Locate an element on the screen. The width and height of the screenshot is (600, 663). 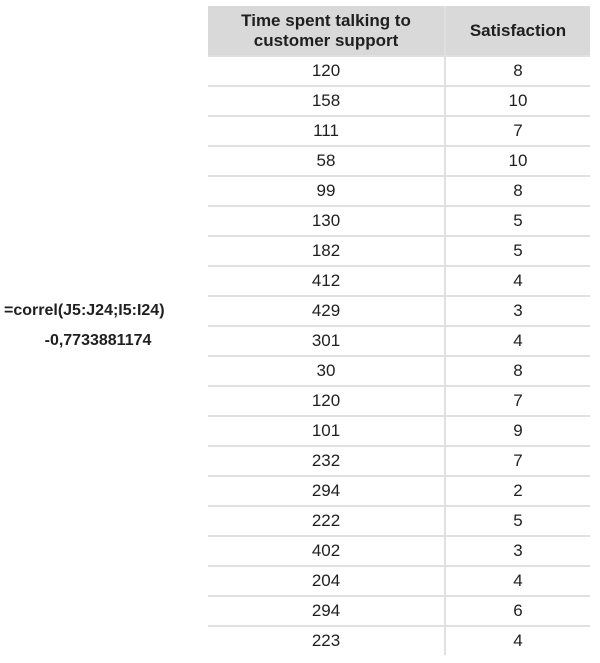
table-row: 101 9 is located at coordinates (399, 431).